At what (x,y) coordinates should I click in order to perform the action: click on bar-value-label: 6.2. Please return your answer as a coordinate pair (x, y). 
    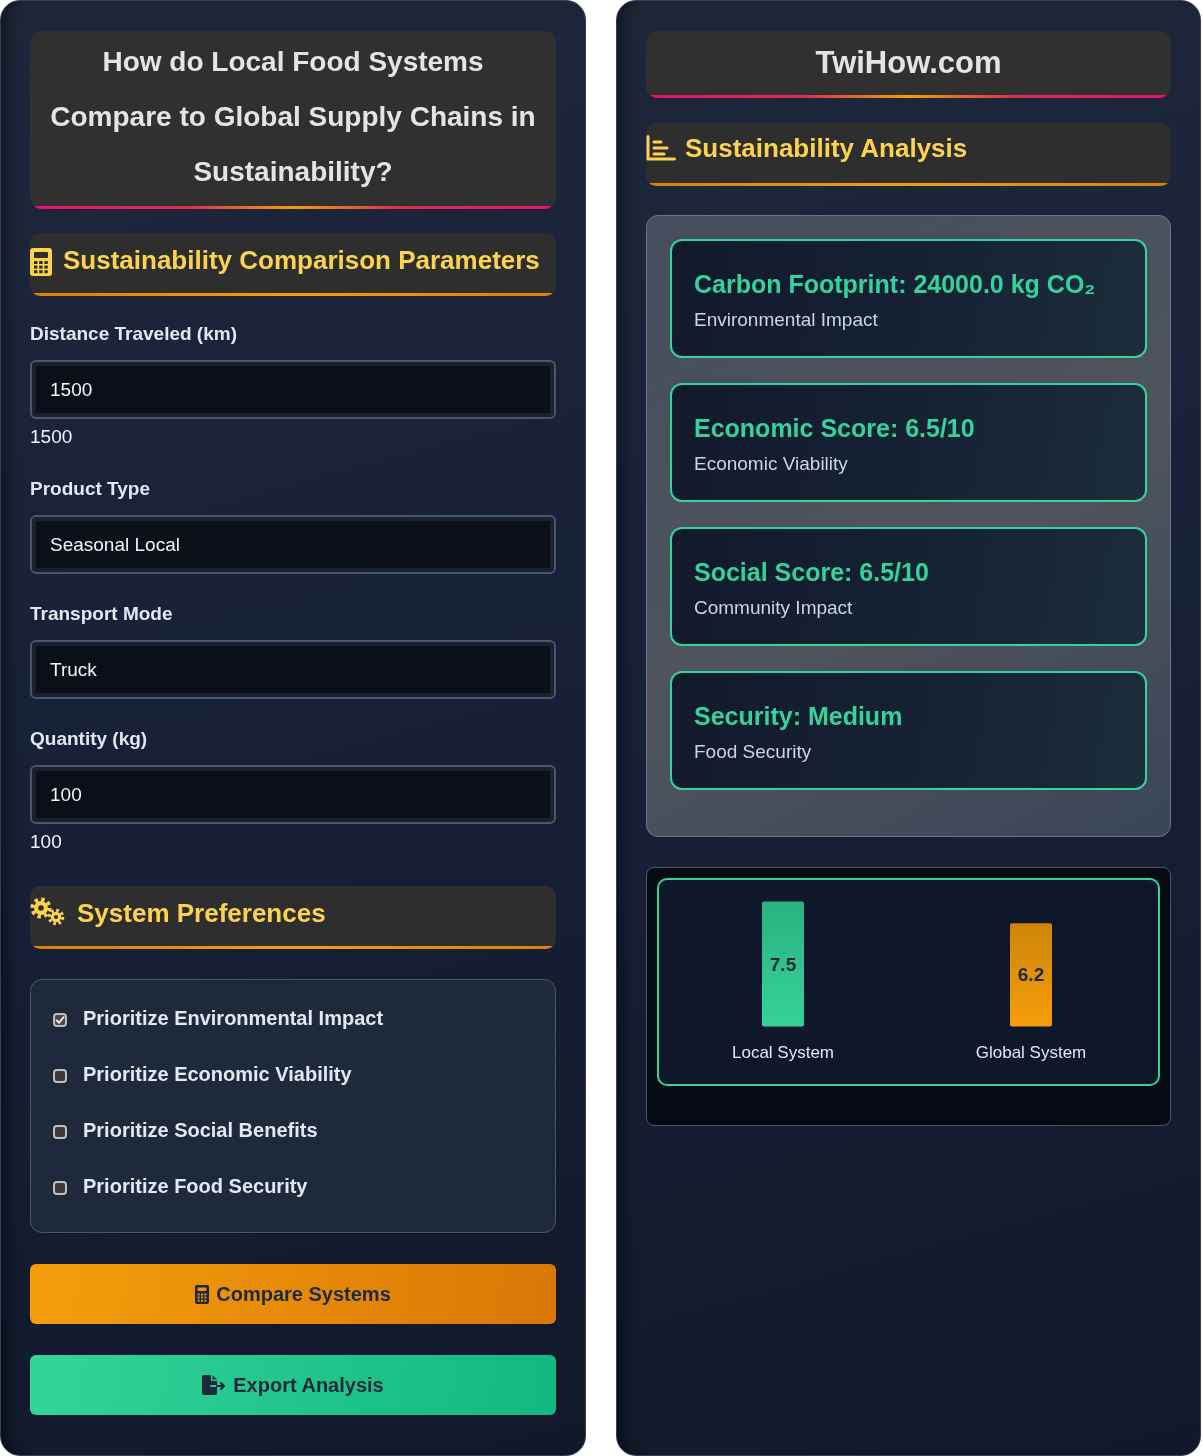
    Looking at the image, I should click on (1031, 975).